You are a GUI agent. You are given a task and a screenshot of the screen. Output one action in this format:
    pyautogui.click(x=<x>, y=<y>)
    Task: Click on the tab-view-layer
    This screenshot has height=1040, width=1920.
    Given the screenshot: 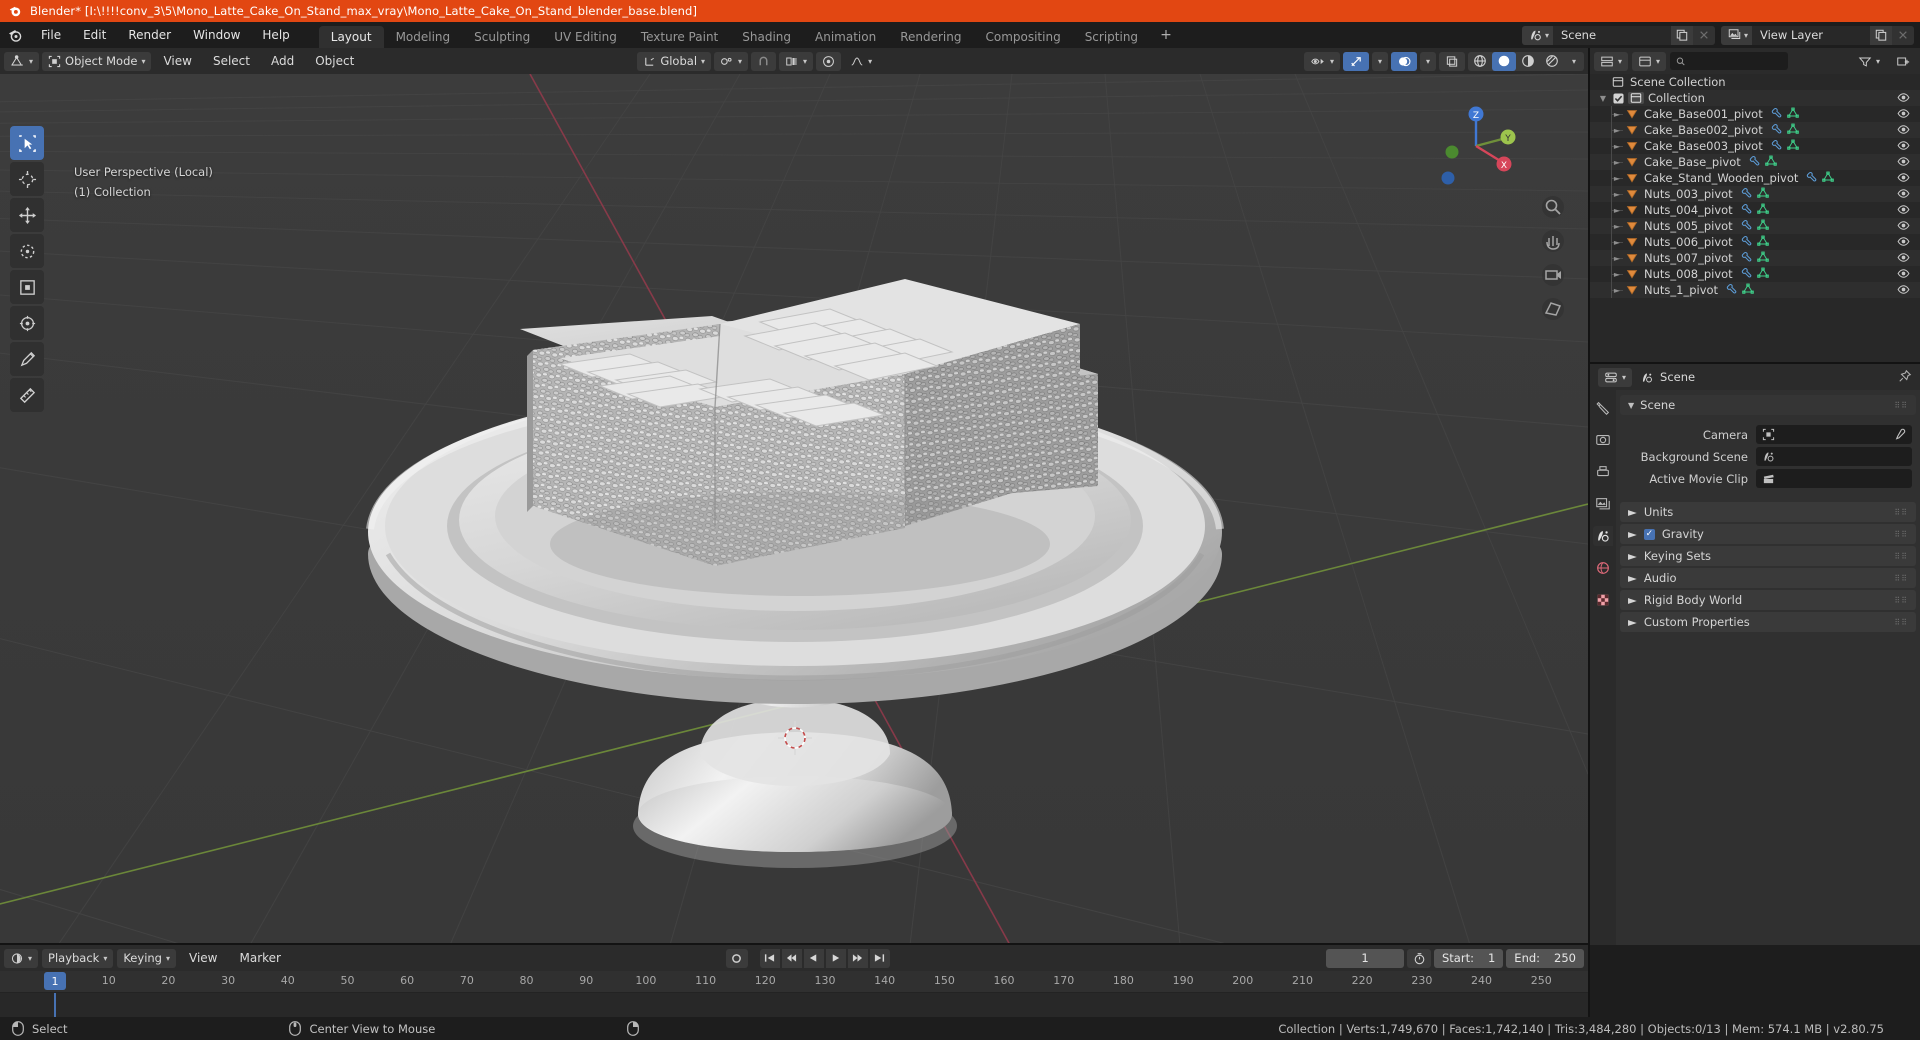 What is the action you would take?
    pyautogui.click(x=1603, y=504)
    